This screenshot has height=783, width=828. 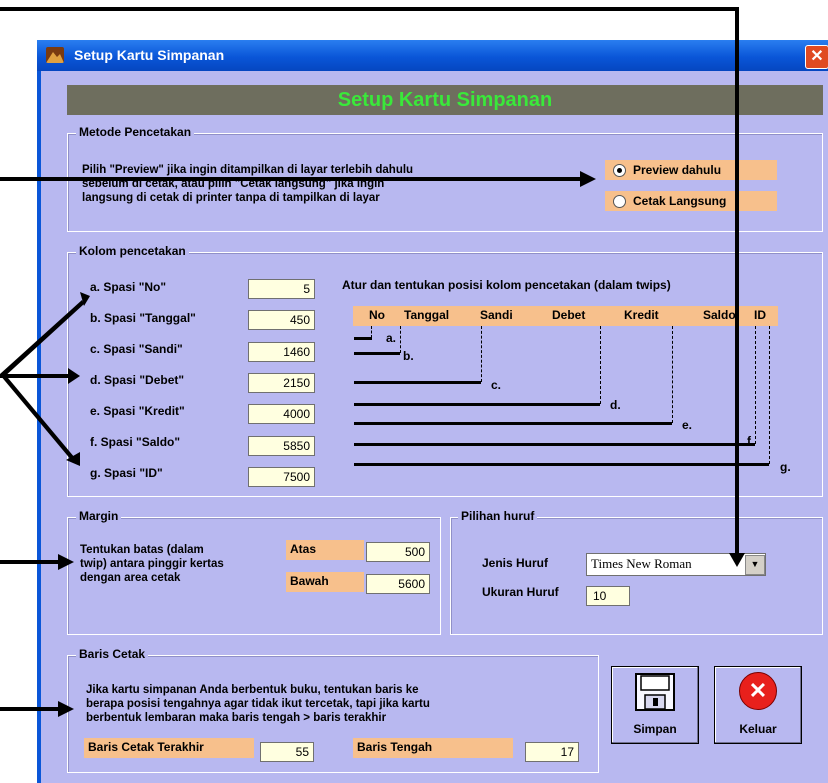 What do you see at coordinates (554, 444) in the screenshot?
I see `marker-f-line` at bounding box center [554, 444].